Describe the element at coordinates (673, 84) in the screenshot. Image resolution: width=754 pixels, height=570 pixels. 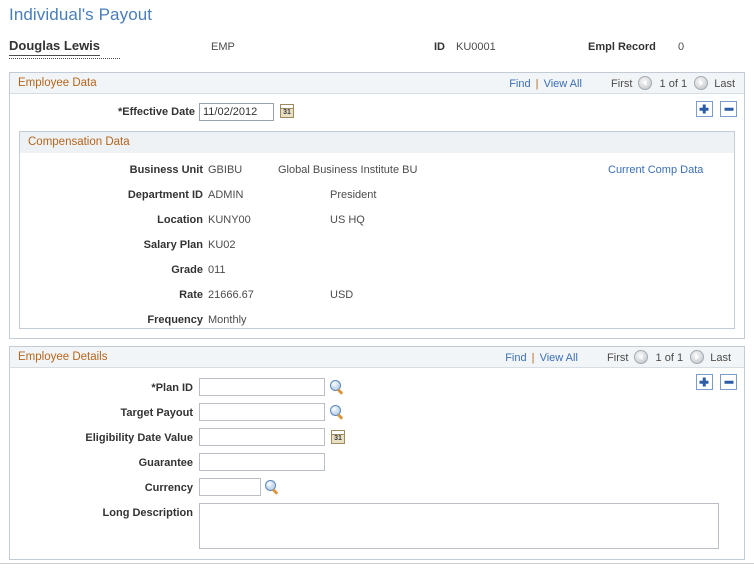
I see `row-count: 1 of 1` at that location.